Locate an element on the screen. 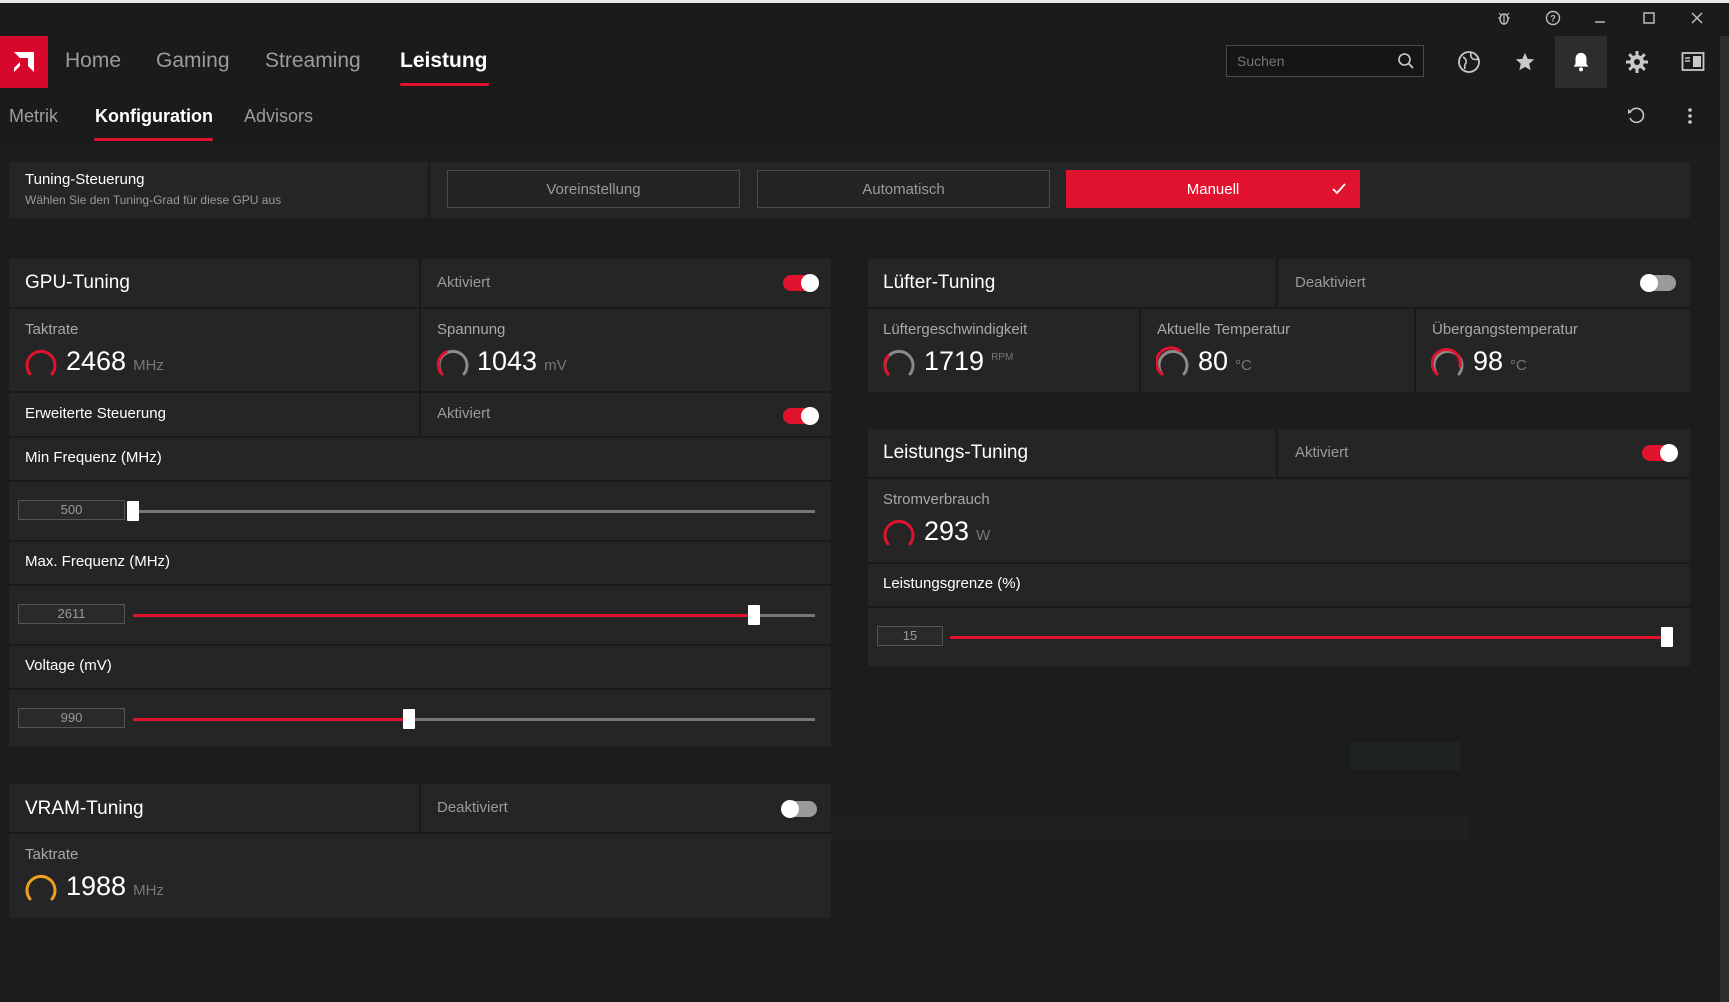  nav-tab-leistung: Leistung is located at coordinates (444, 61).